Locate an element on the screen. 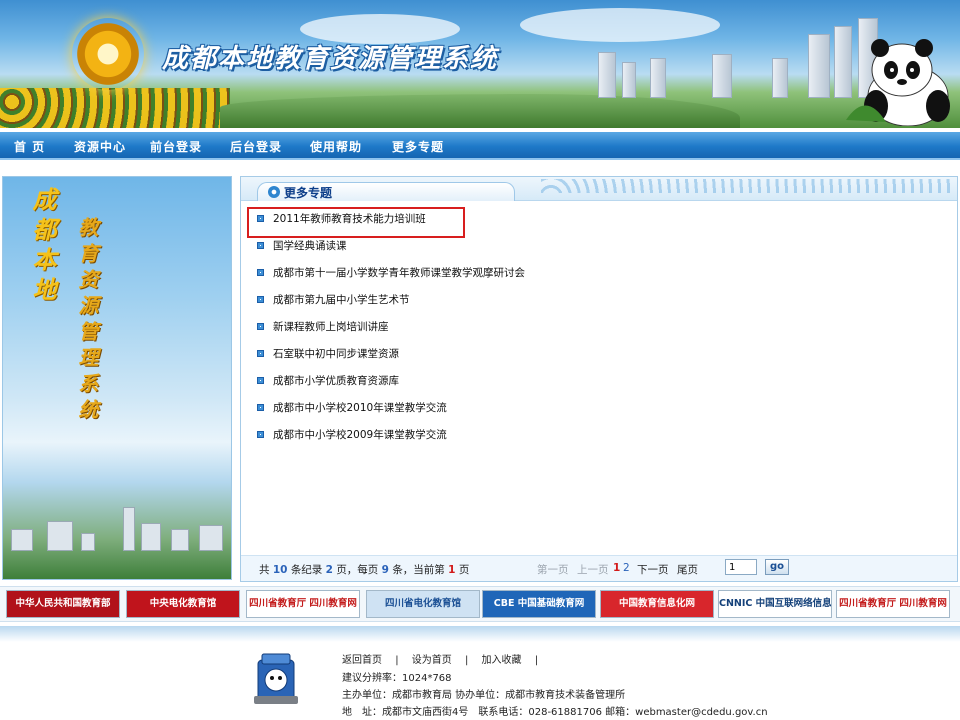 The height and width of the screenshot is (720, 960). footer-links: 返回首页 | 设为首页 | 加入收藏 | is located at coordinates (445, 658).